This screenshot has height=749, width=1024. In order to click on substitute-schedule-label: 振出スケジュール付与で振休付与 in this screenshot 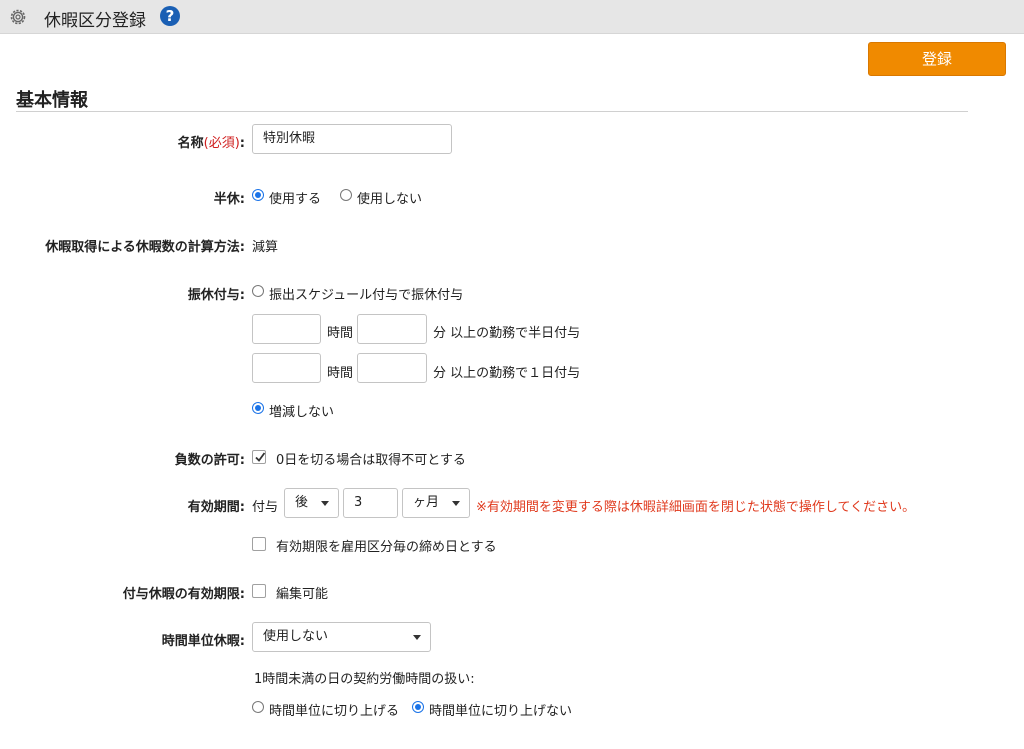, I will do `click(366, 295)`.